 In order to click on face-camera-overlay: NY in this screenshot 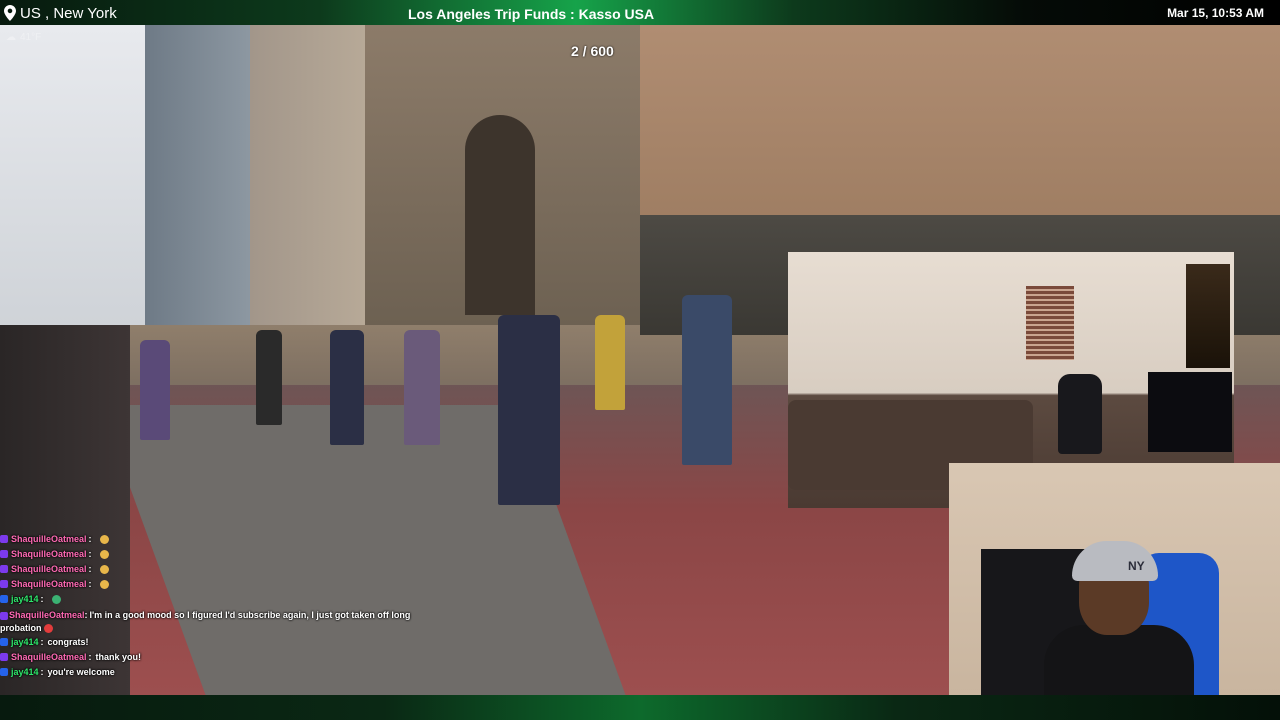, I will do `click(1114, 579)`.